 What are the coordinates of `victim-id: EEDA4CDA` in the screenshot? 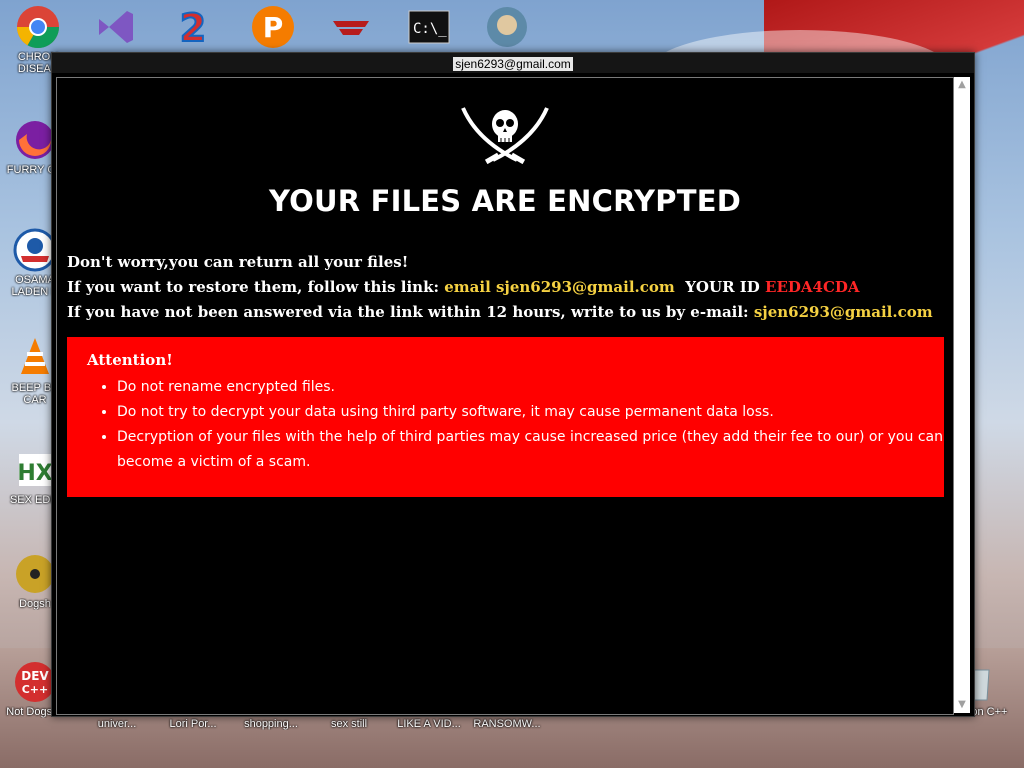 It's located at (812, 287).